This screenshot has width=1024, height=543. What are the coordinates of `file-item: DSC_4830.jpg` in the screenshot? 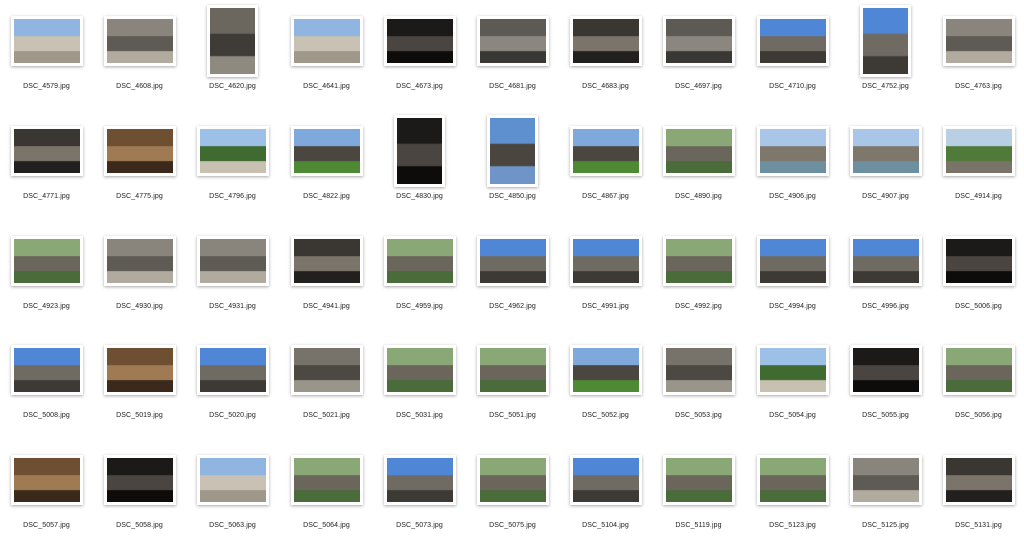 It's located at (419, 164).